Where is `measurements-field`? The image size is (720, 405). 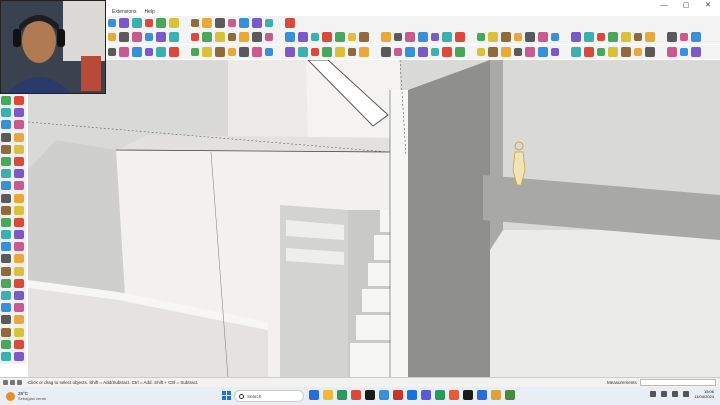 measurements-field is located at coordinates (678, 382).